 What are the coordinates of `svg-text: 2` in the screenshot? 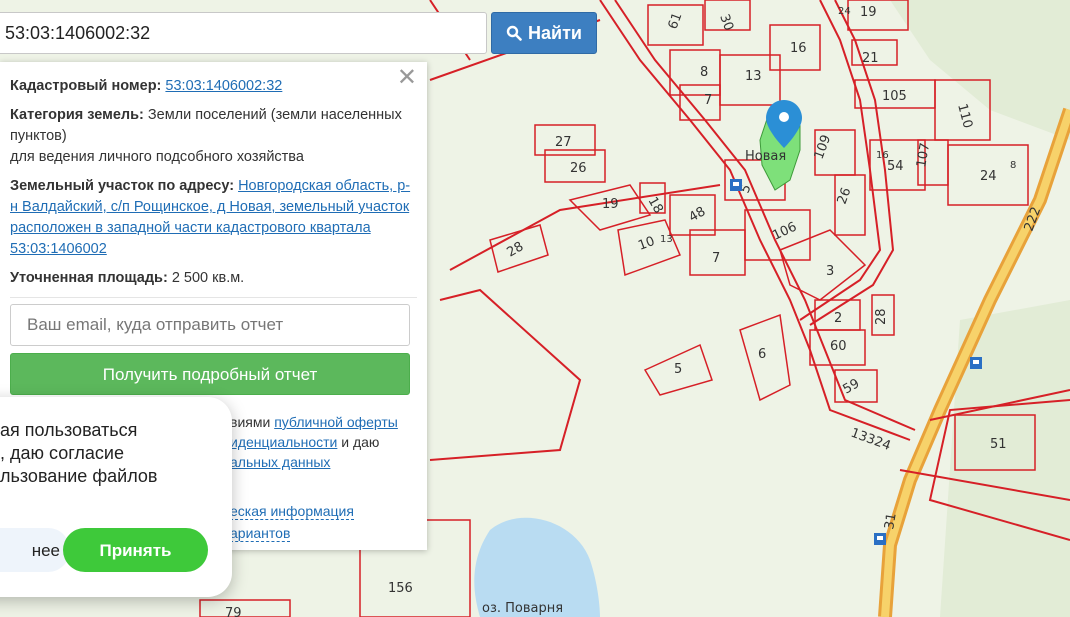 It's located at (838, 318).